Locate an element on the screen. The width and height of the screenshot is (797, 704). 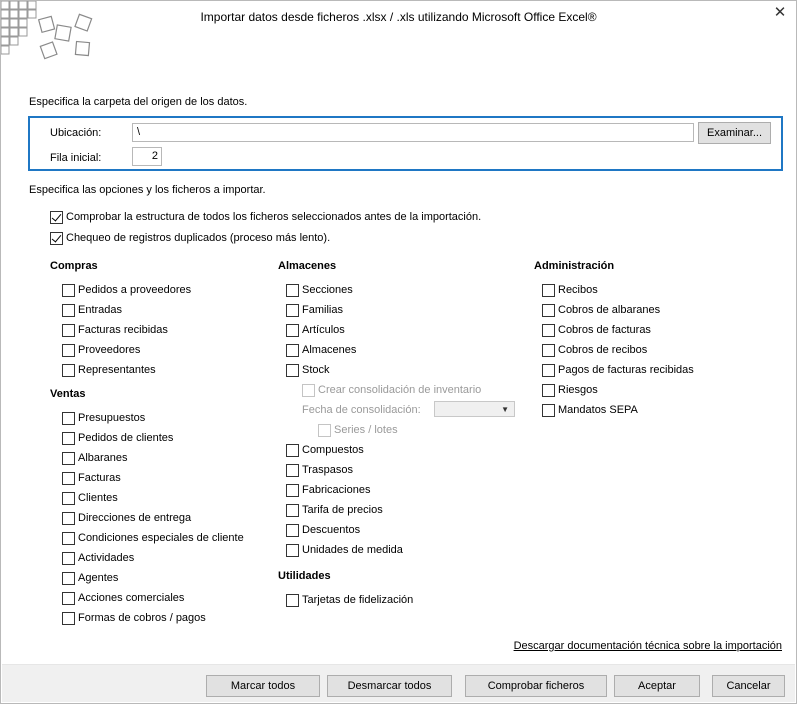
close-icon: ✕ is located at coordinates (780, 13).